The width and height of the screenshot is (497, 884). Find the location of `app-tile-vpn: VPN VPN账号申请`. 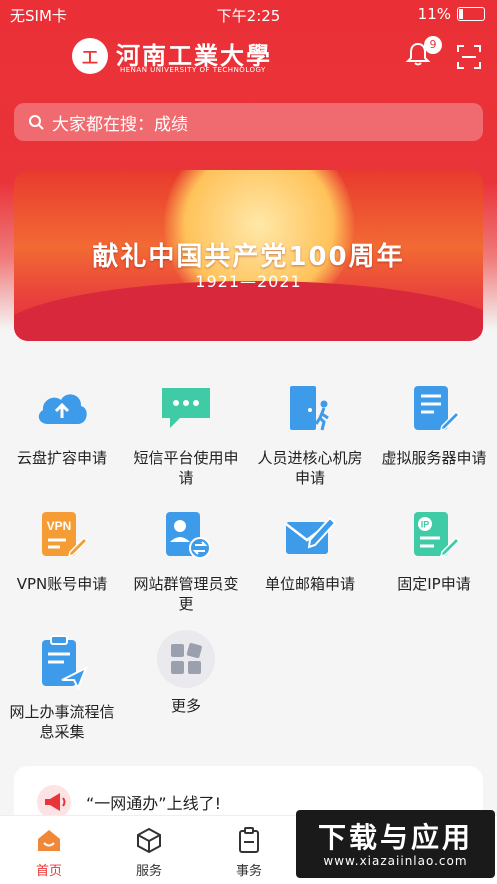

app-tile-vpn: VPN VPN账号申请 is located at coordinates (62, 548).